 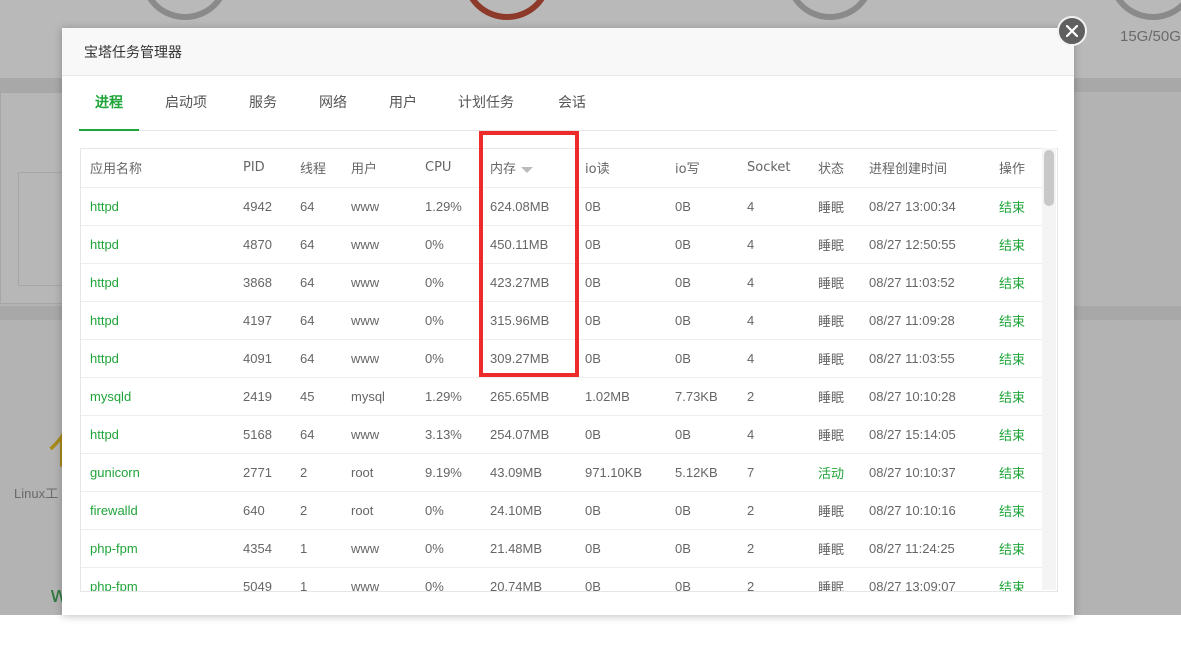 What do you see at coordinates (157, 396) in the screenshot?
I see `cell-app-name: mysqld` at bounding box center [157, 396].